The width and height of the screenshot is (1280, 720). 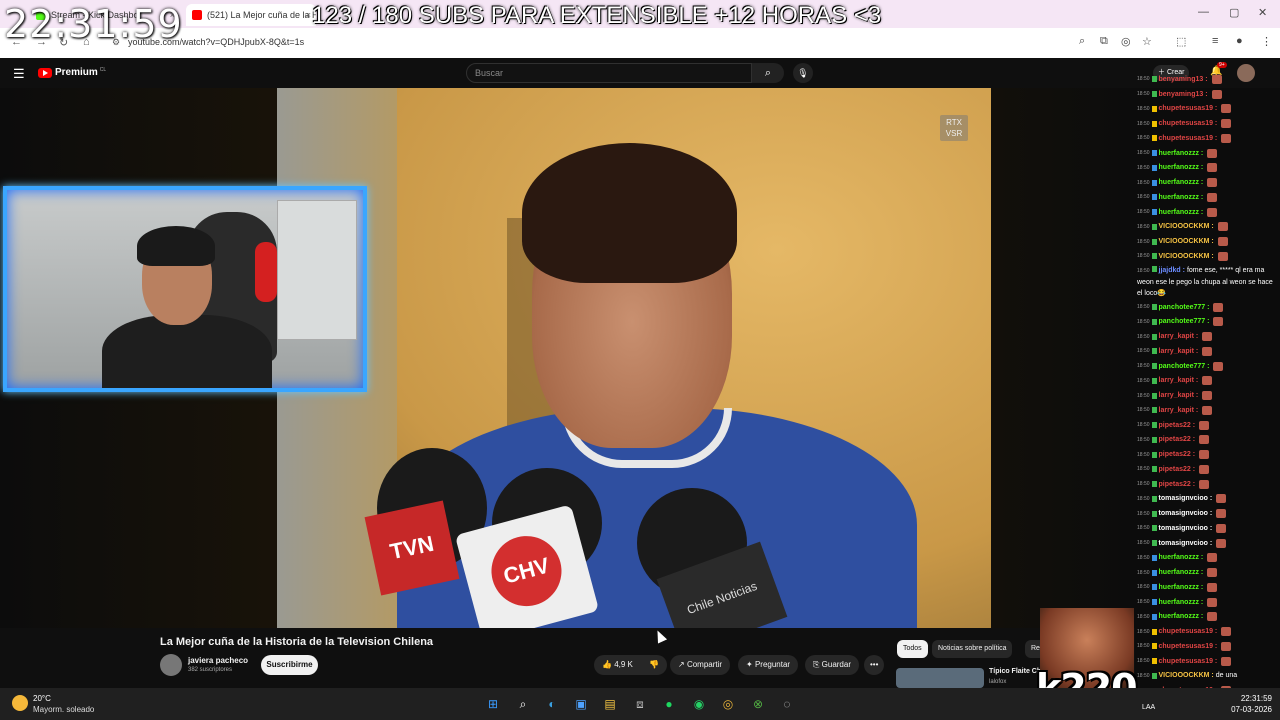 What do you see at coordinates (954, 128) in the screenshot?
I see `rtx-vsr-badge: RTX VSR` at bounding box center [954, 128].